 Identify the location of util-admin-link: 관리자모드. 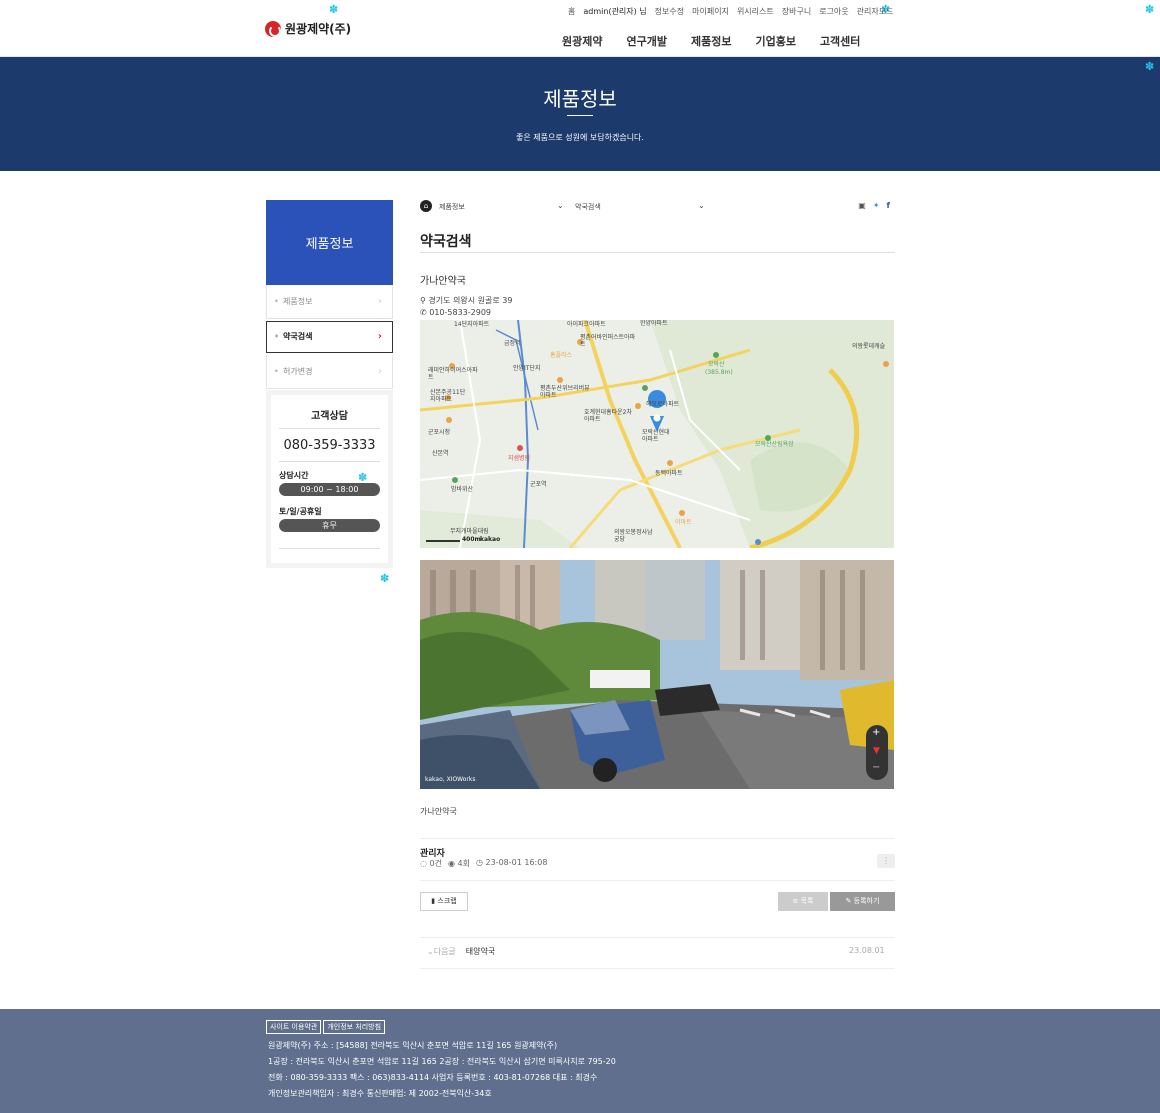
(875, 11).